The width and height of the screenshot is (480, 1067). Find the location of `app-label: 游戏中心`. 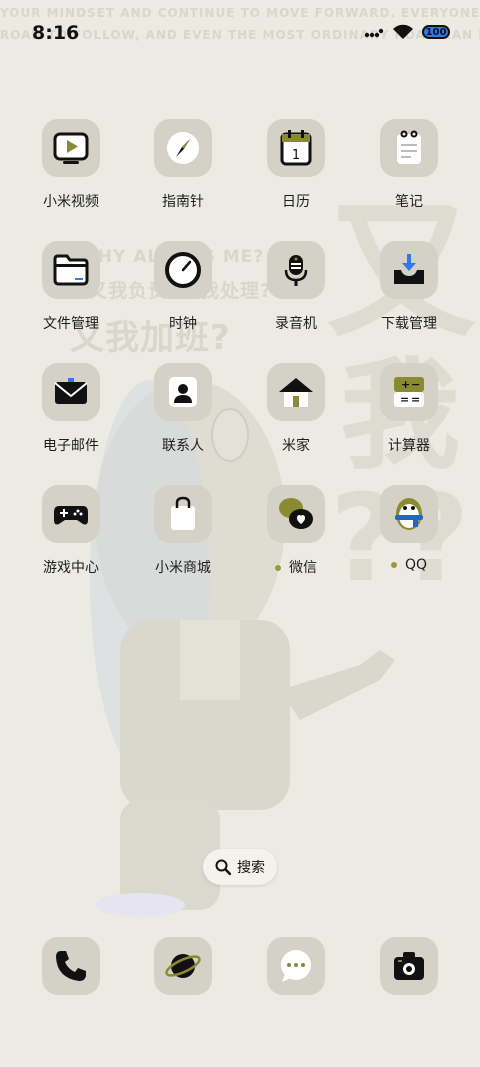

app-label: 游戏中心 is located at coordinates (71, 568).